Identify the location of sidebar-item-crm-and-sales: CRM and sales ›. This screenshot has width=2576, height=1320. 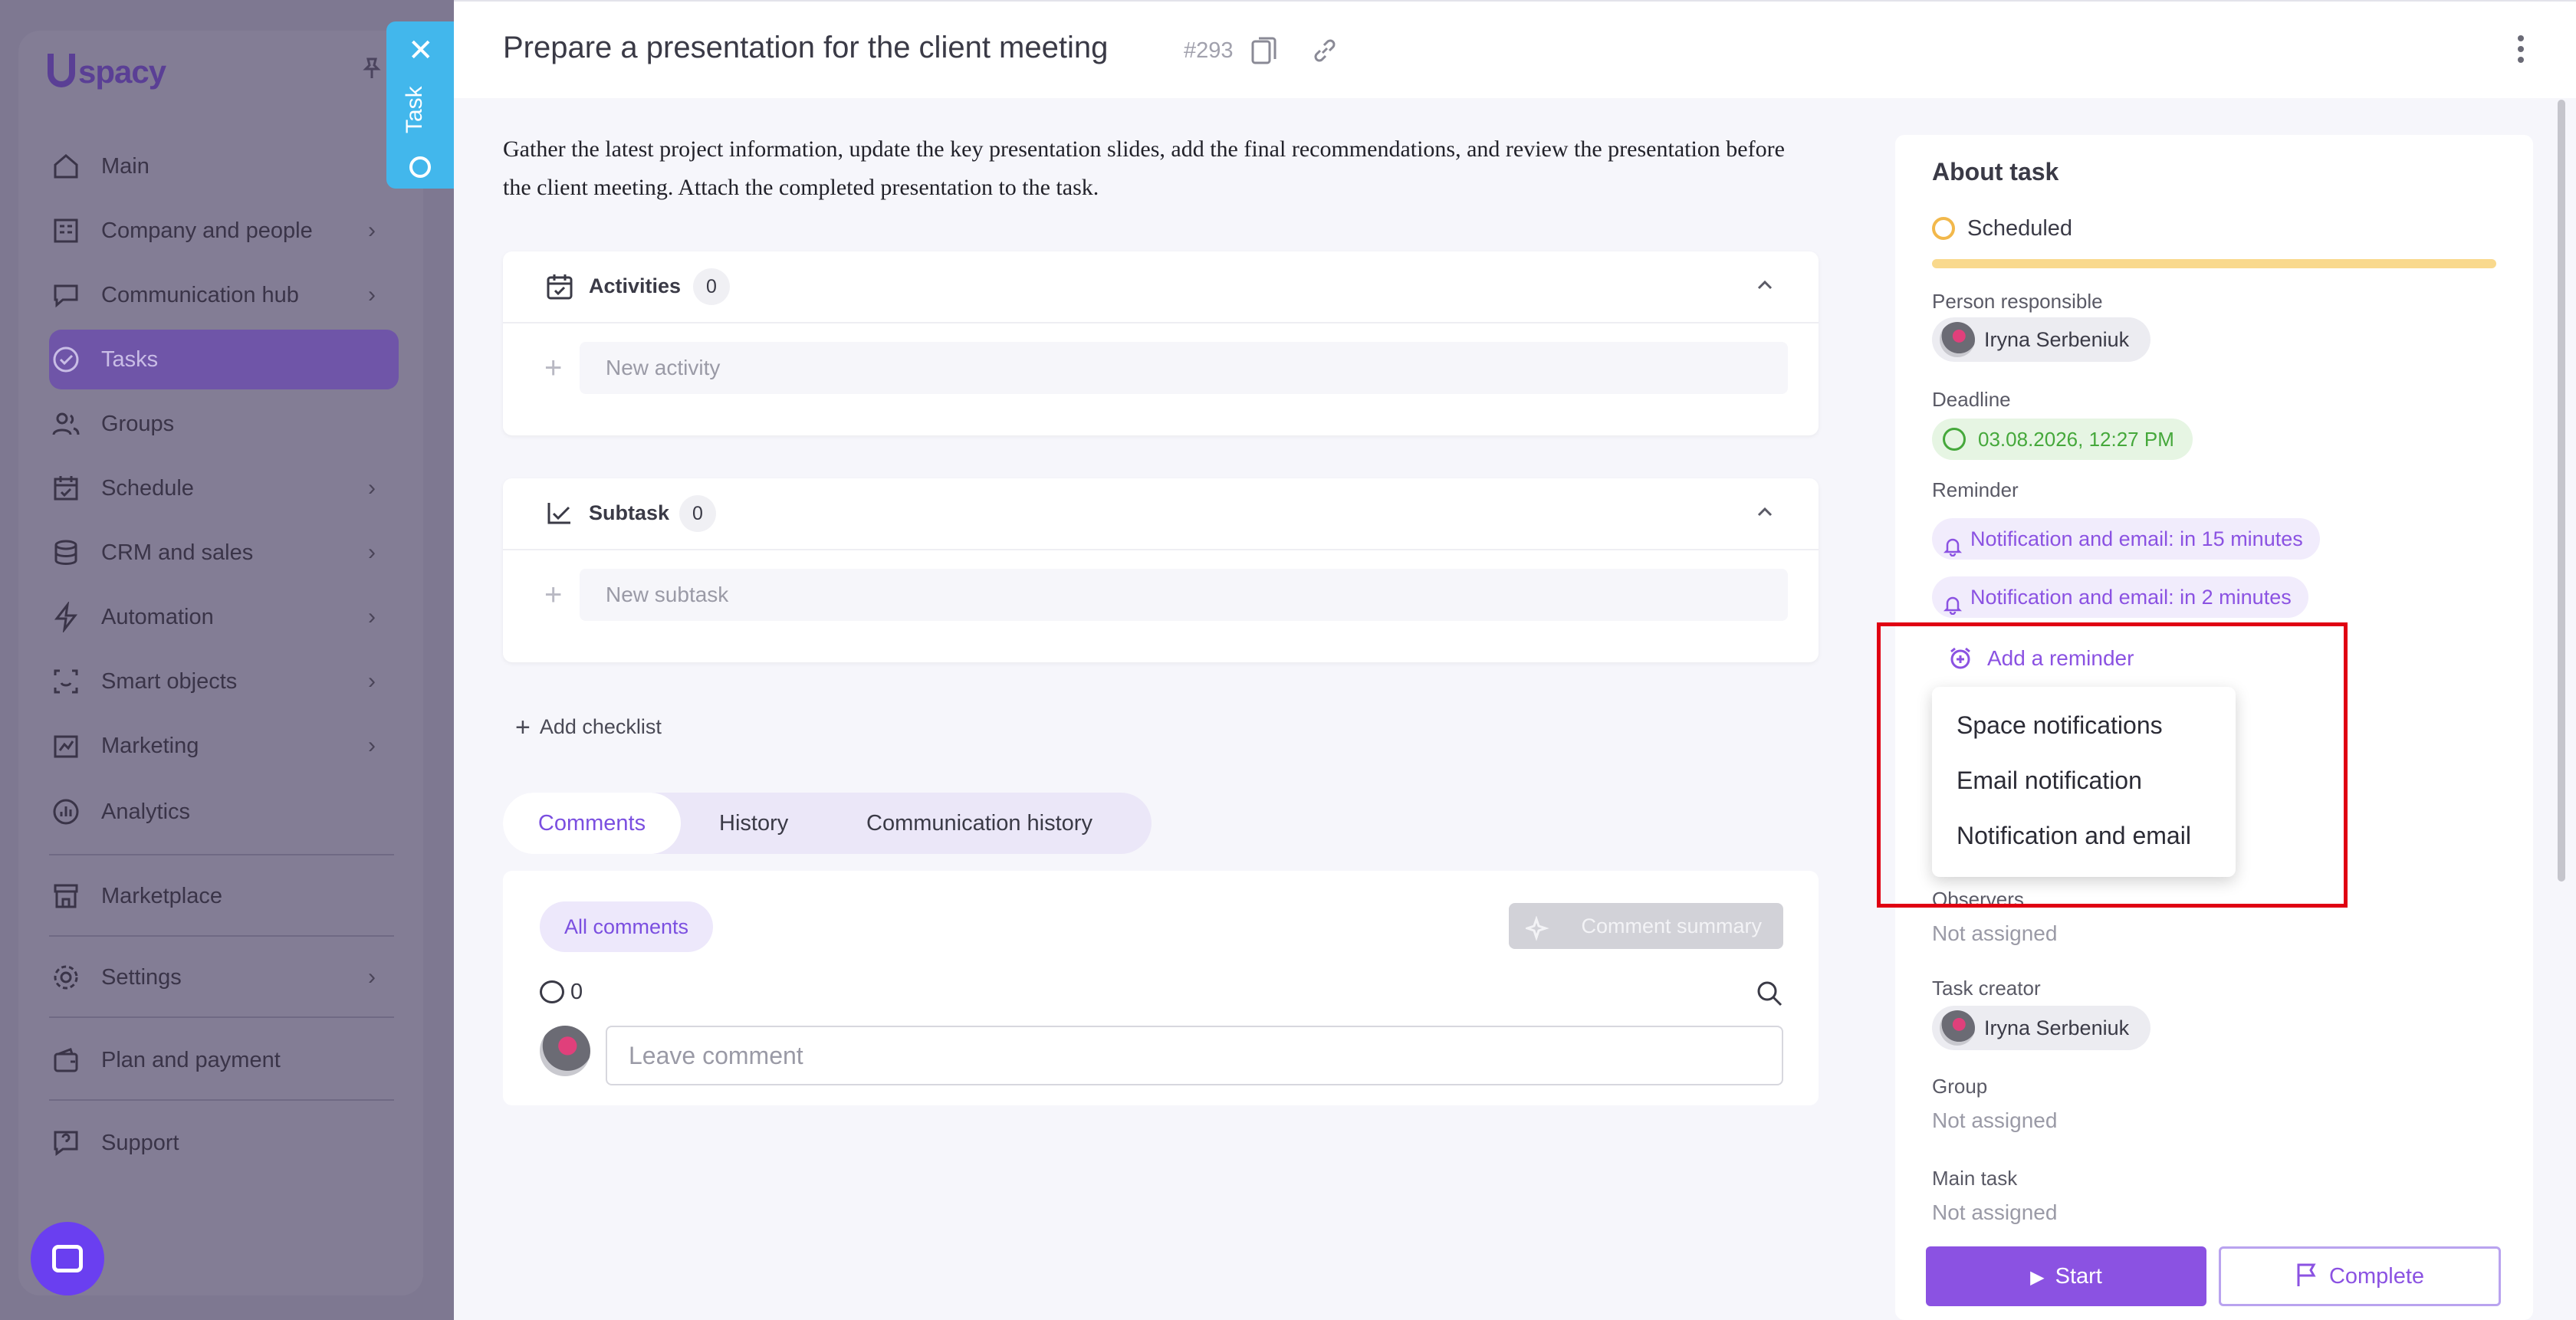
(224, 553).